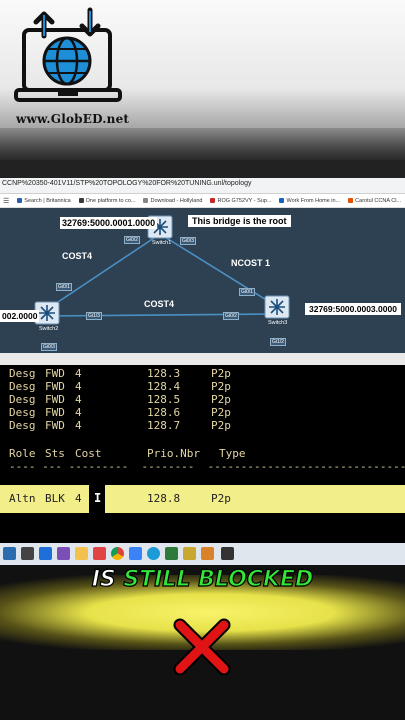 This screenshot has height=720, width=405. I want to click on switch1-name: Switch1, so click(161, 243).